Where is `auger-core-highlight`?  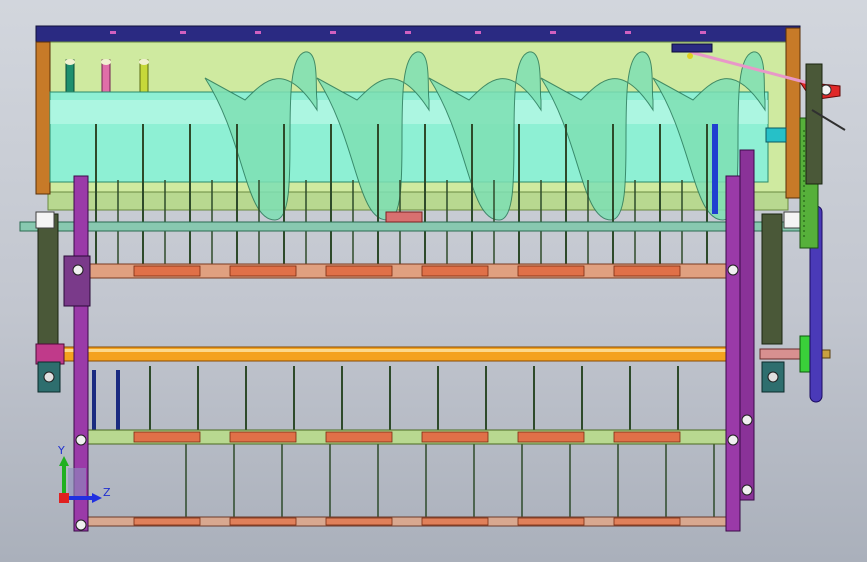 auger-core-highlight is located at coordinates (409, 112).